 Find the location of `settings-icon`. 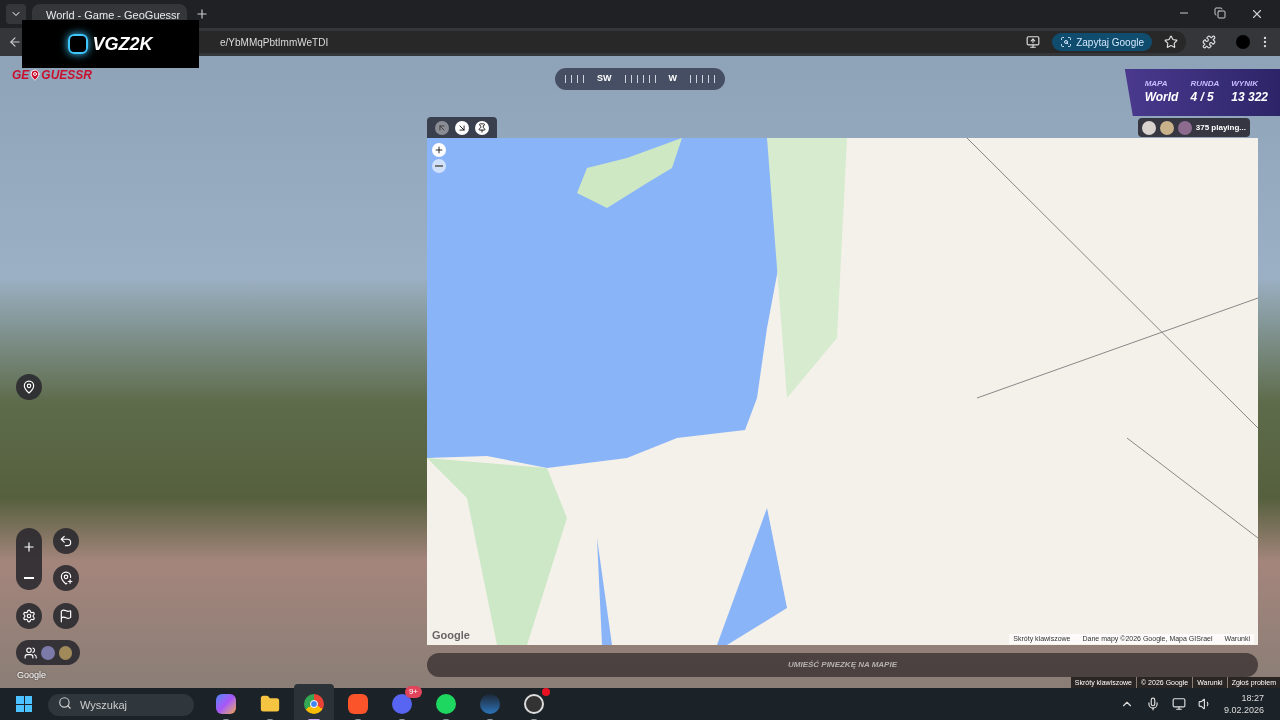

settings-icon is located at coordinates (29, 616).